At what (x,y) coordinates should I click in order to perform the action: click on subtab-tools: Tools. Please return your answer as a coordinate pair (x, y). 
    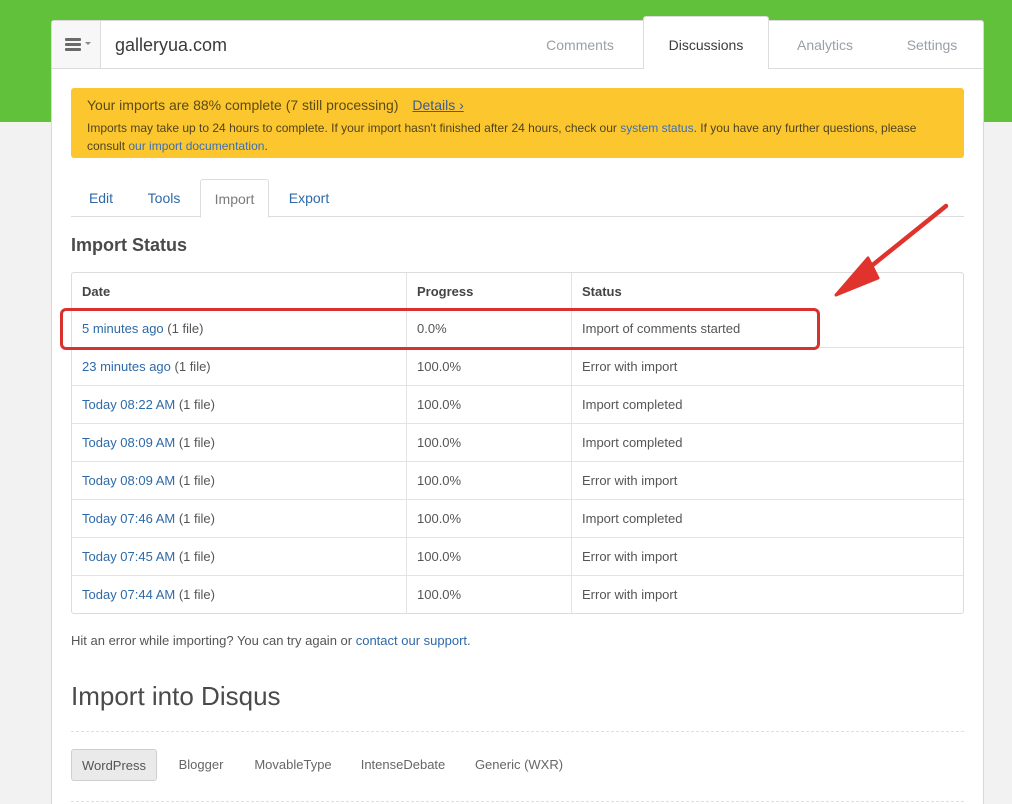
    Looking at the image, I should click on (164, 198).